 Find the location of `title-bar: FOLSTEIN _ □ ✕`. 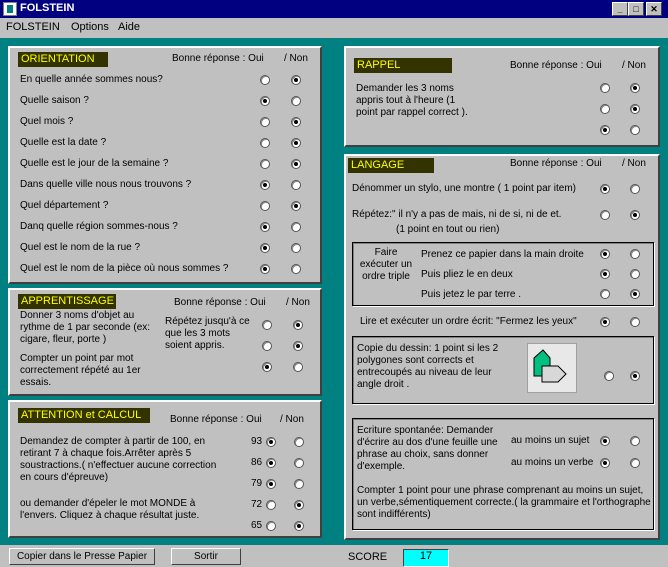

title-bar: FOLSTEIN _ □ ✕ is located at coordinates (334, 9).